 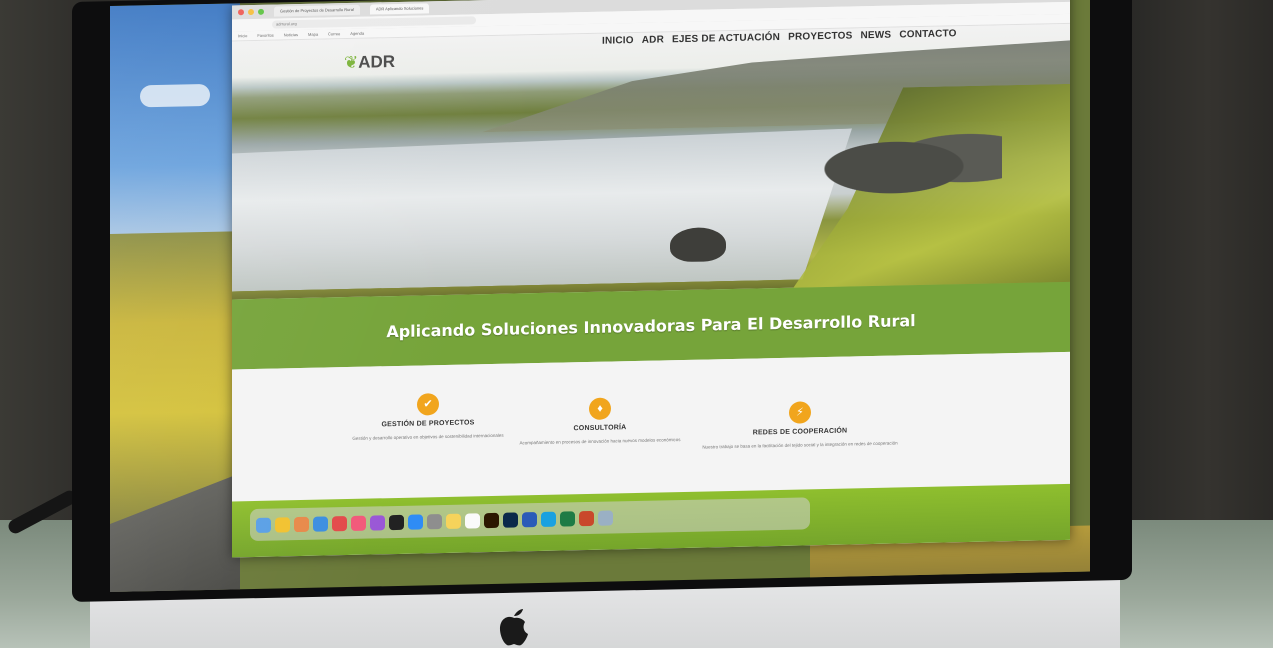 What do you see at coordinates (510, 519) in the screenshot?
I see `word-icon` at bounding box center [510, 519].